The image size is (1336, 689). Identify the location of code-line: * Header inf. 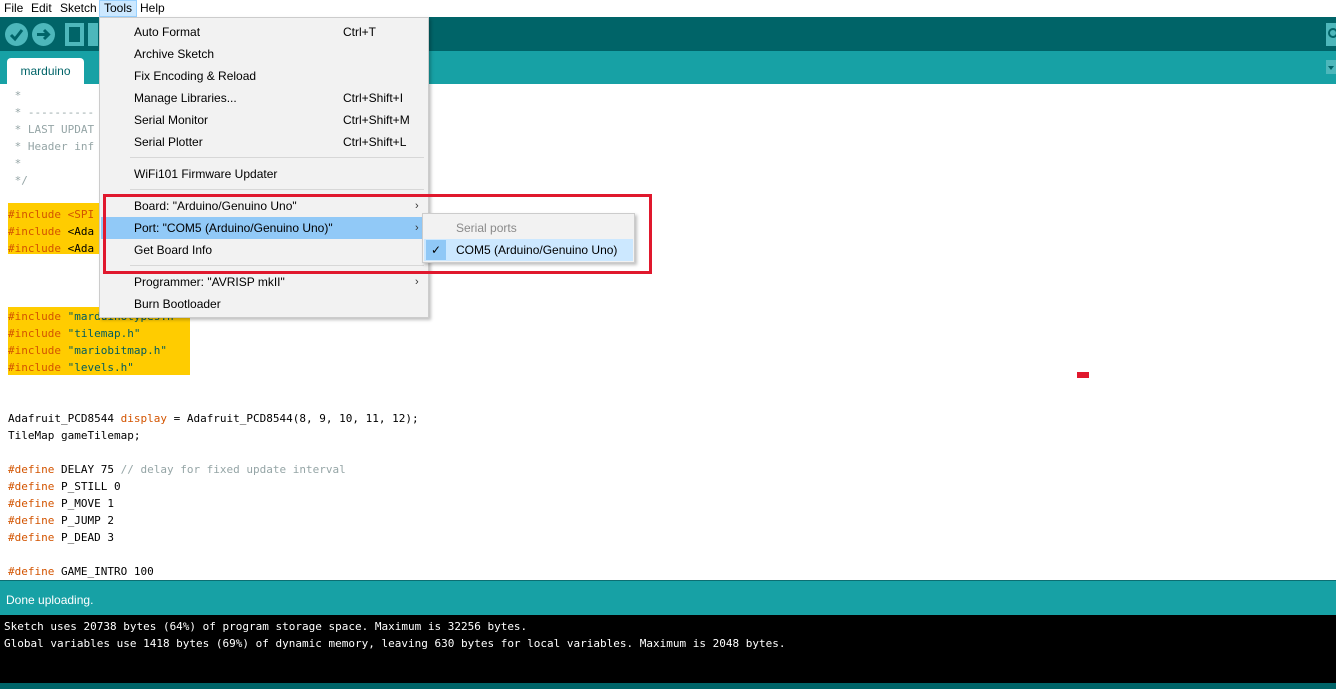
(51, 146).